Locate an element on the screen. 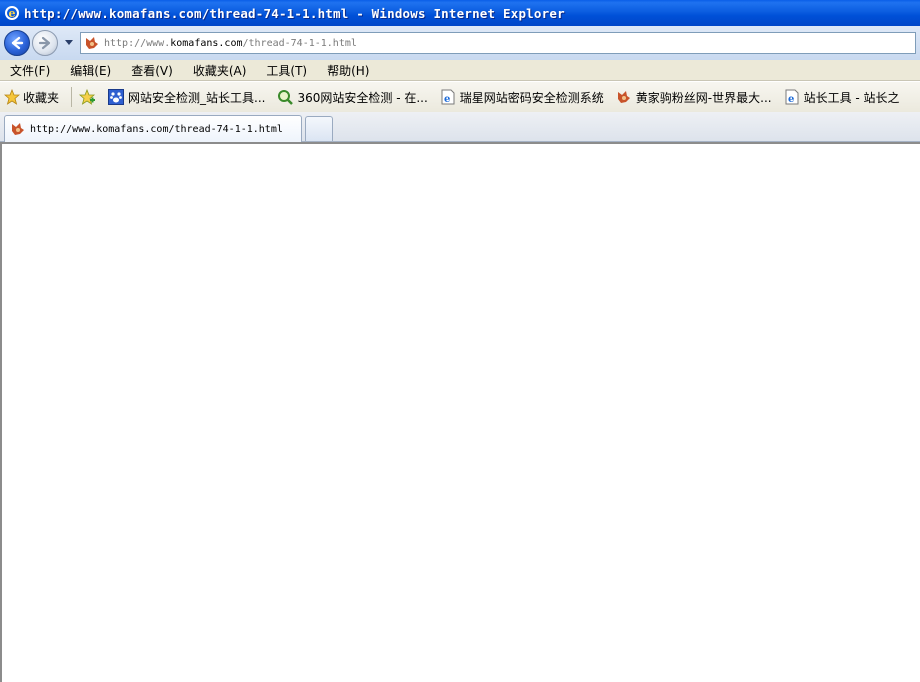 This screenshot has height=682, width=920. star-icon is located at coordinates (12, 97).